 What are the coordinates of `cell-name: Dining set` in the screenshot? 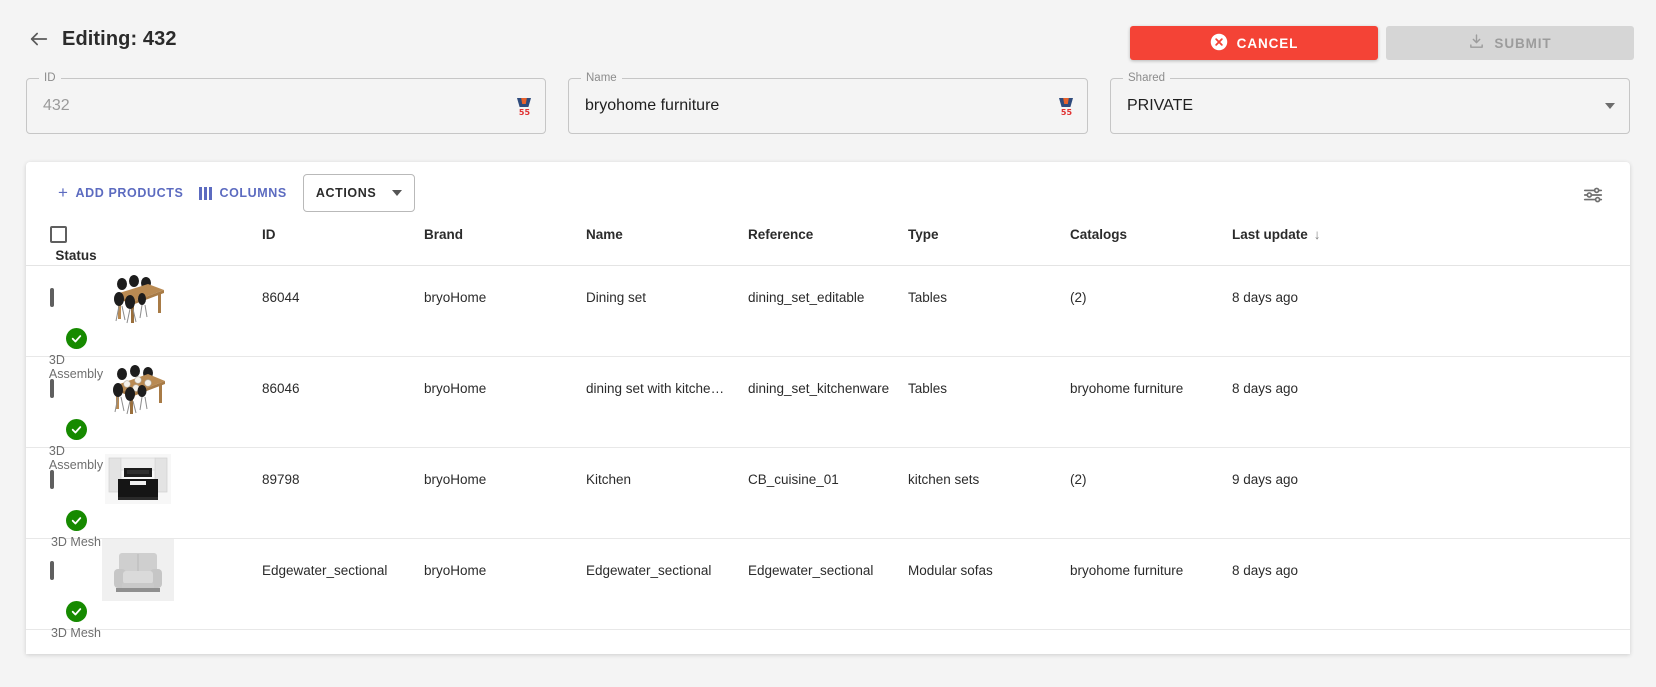 It's located at (616, 297).